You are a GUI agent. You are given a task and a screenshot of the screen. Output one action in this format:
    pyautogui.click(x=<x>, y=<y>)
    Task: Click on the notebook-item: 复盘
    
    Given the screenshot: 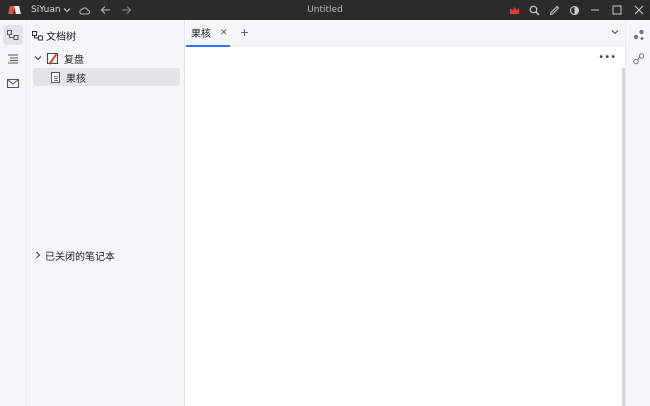 What is the action you would take?
    pyautogui.click(x=106, y=58)
    